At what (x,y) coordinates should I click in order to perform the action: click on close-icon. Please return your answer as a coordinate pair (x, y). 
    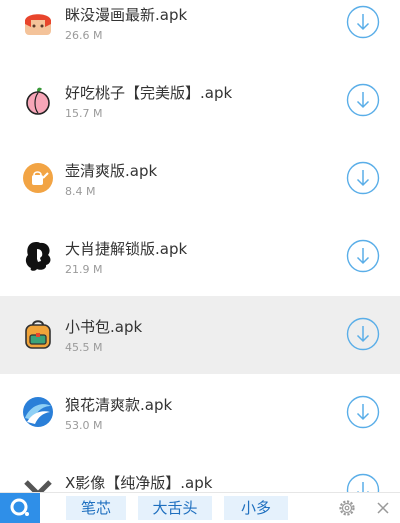
    Looking at the image, I should click on (383, 508).